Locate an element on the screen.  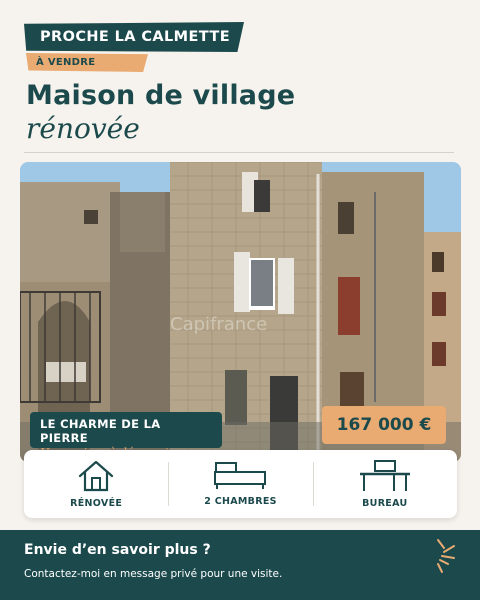
feature-label-renovated: RÉNOVÉE is located at coordinates (96, 503).